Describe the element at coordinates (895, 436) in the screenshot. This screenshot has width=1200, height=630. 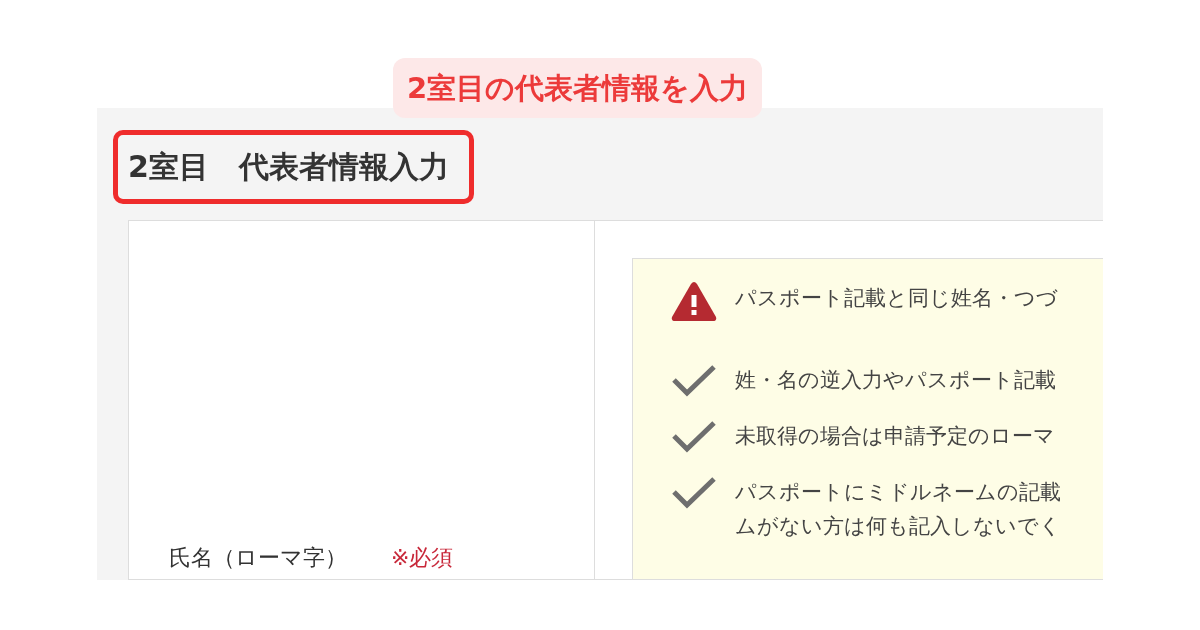
I see `notice-text: 未取得の場合は申請予定のローマ` at that location.